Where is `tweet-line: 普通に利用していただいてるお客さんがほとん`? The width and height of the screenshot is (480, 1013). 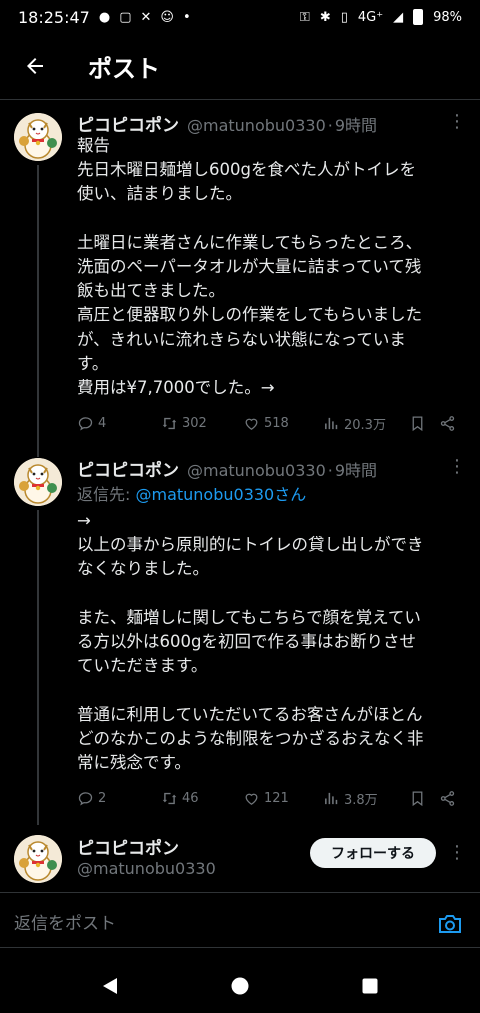
tweet-line: 普通に利用していただいてるお客さんがほとん is located at coordinates (250, 714).